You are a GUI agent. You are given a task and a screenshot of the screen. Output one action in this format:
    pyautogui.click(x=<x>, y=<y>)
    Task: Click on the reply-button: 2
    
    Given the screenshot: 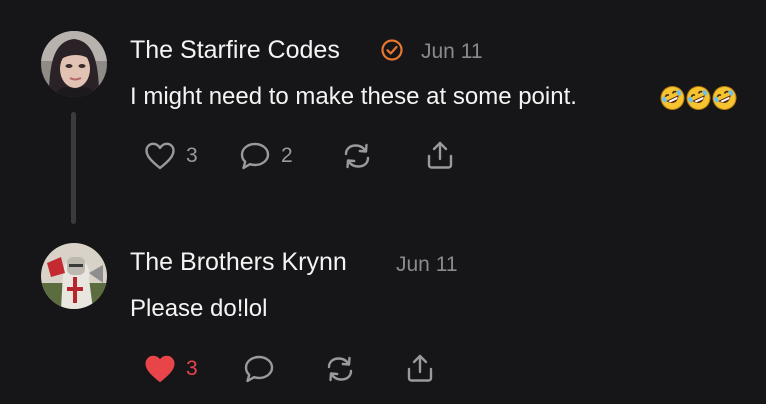 What is the action you would take?
    pyautogui.click(x=266, y=156)
    